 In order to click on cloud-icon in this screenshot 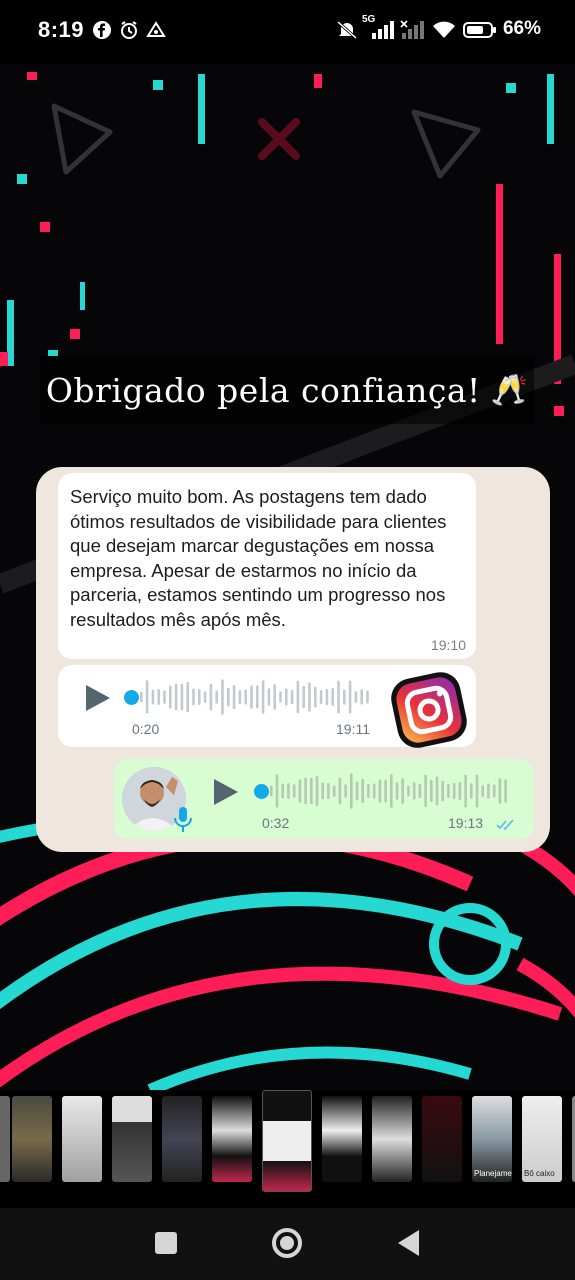, I will do `click(156, 29)`.